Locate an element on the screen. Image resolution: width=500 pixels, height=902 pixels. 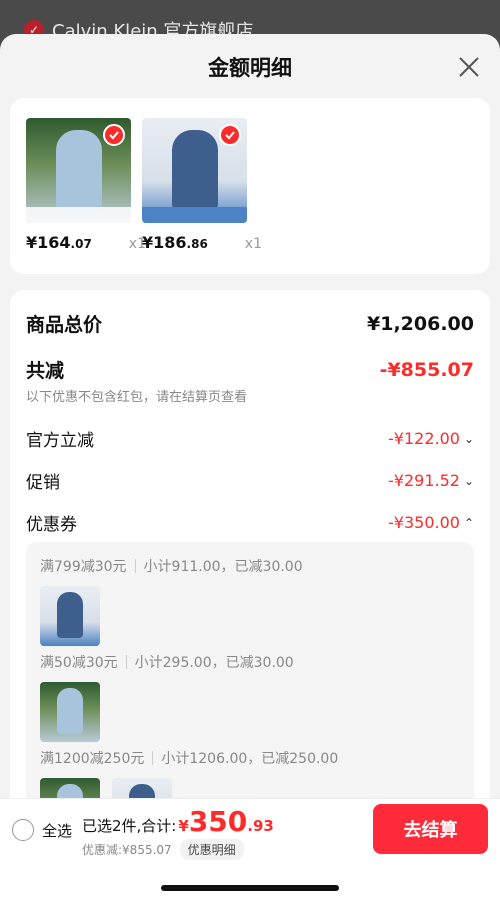
order-summary: 已选2件,合计: ¥350.93 is located at coordinates (178, 821).